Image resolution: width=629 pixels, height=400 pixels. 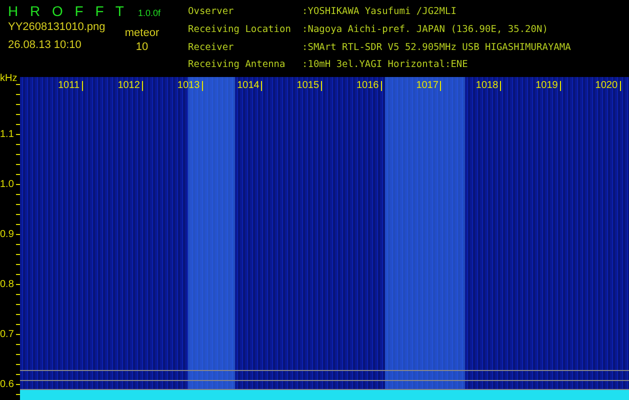 What do you see at coordinates (190, 86) in the screenshot?
I see `axis-label: 1013` at bounding box center [190, 86].